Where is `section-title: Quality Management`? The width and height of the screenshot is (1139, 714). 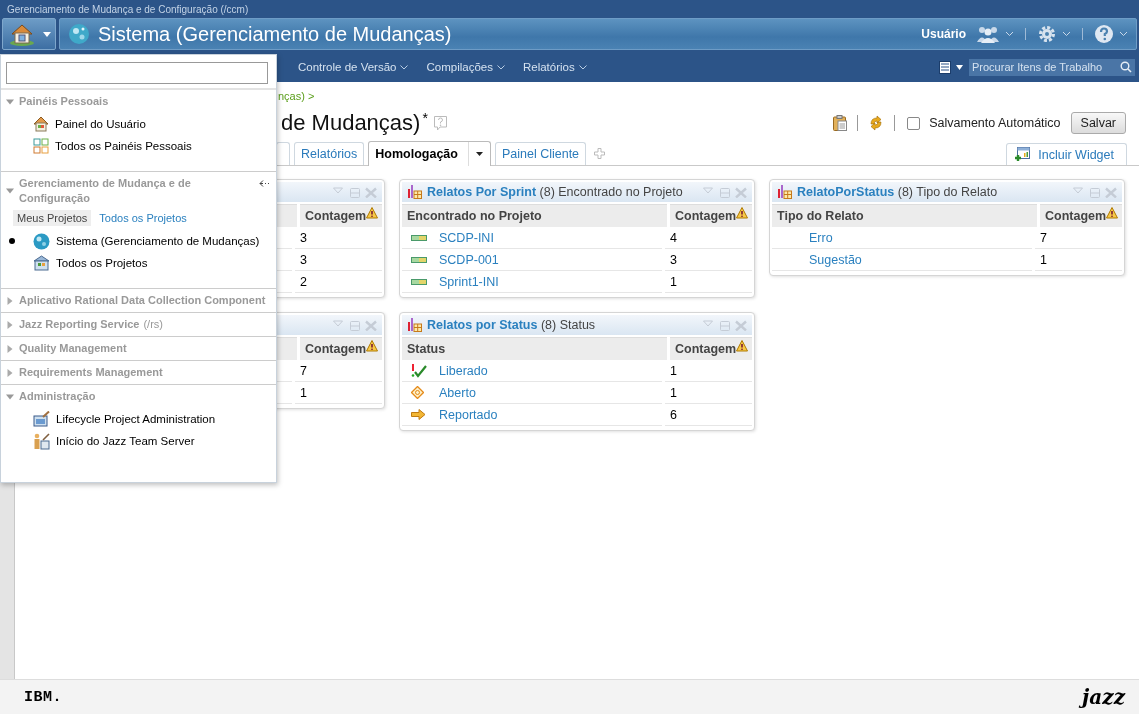 section-title: Quality Management is located at coordinates (144, 348).